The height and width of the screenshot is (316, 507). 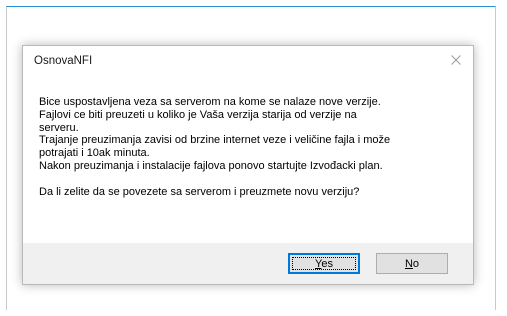 I want to click on dialog-button-bar: Yes No, so click(x=248, y=263).